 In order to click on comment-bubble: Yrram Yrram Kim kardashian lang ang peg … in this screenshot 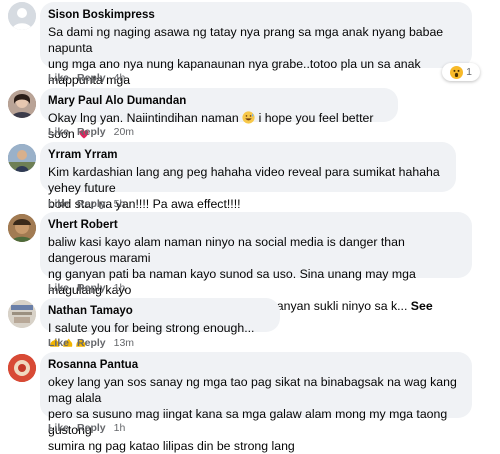, I will do `click(248, 176)`.